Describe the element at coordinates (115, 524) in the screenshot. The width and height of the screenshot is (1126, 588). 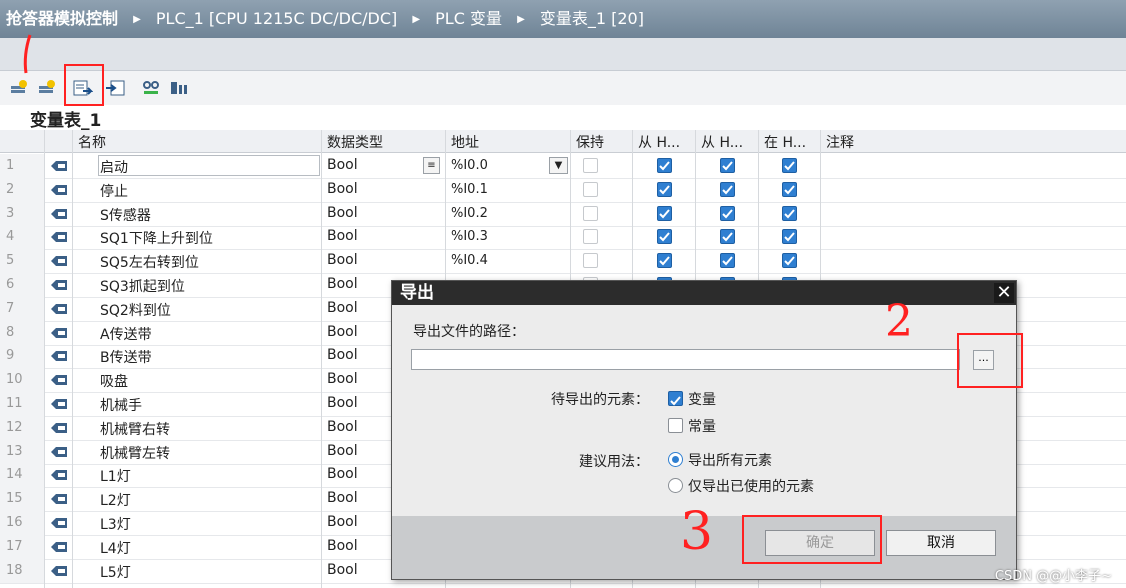
I see `tag-name: L3灯` at that location.